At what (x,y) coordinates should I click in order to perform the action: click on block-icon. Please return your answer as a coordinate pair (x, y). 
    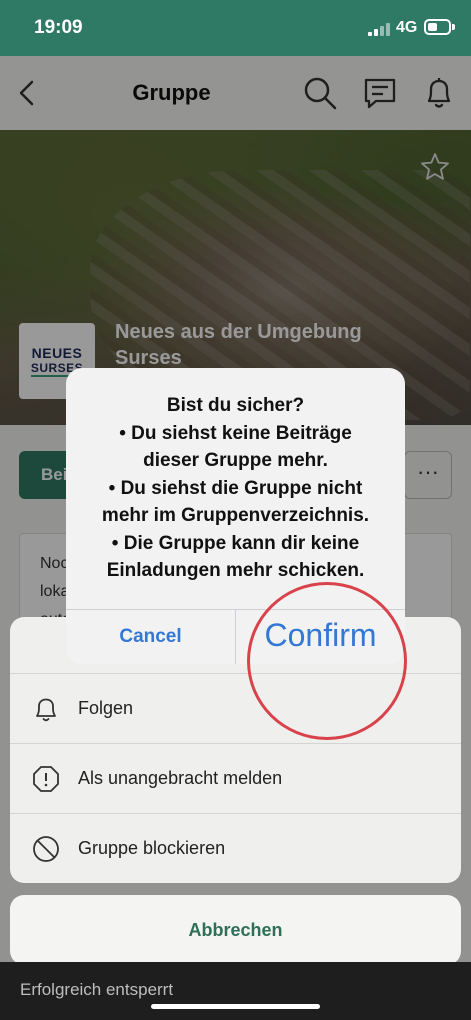
    Looking at the image, I should click on (46, 849).